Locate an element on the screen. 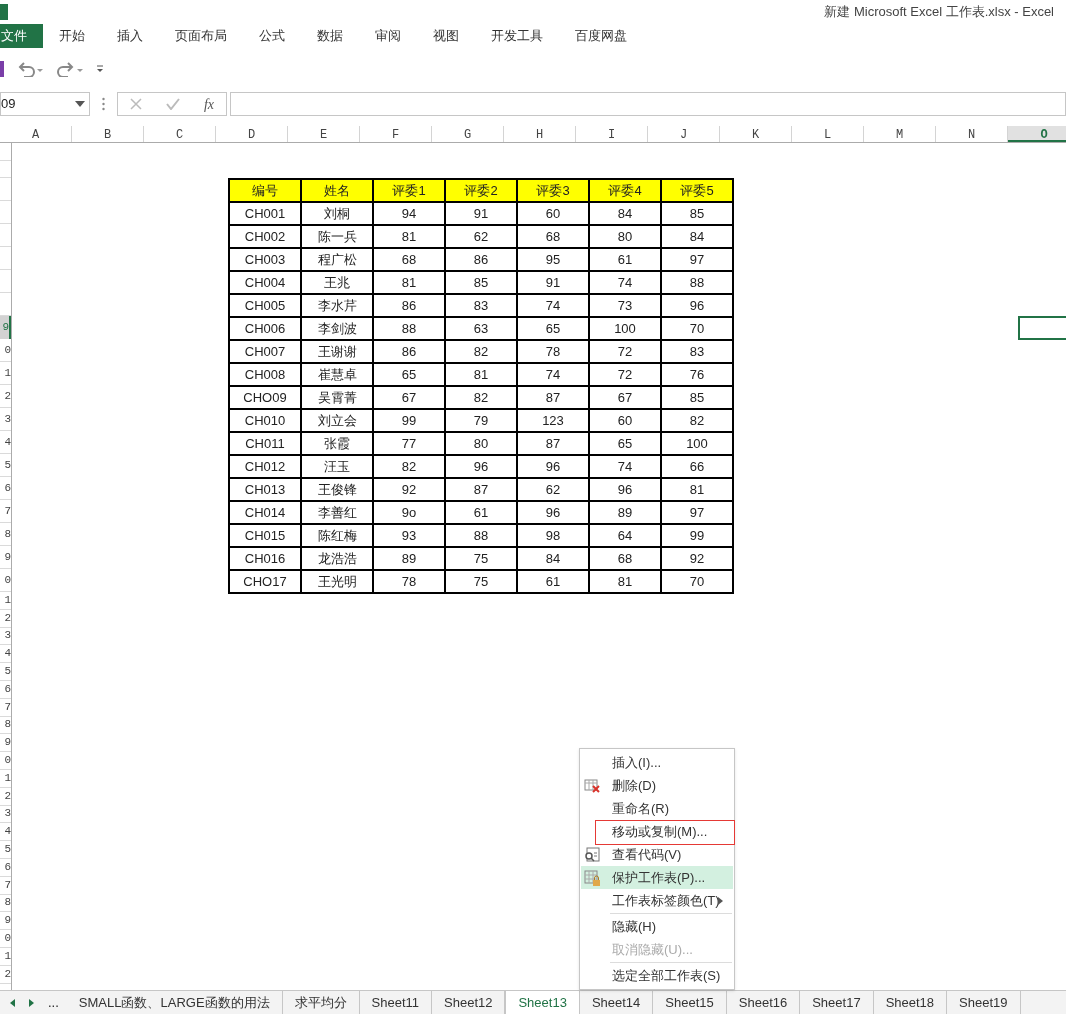 The width and height of the screenshot is (1066, 1014). sheet-tab: Sheet19 is located at coordinates (984, 1002).